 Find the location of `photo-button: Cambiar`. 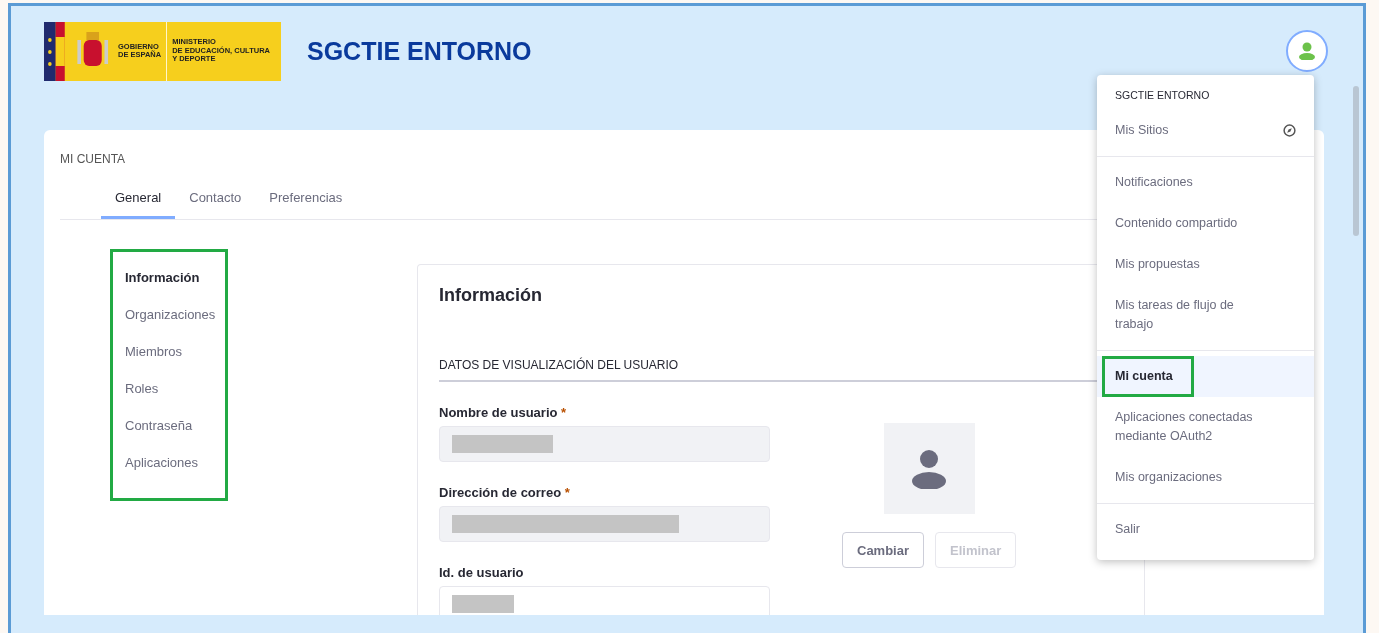

photo-button: Cambiar is located at coordinates (883, 550).